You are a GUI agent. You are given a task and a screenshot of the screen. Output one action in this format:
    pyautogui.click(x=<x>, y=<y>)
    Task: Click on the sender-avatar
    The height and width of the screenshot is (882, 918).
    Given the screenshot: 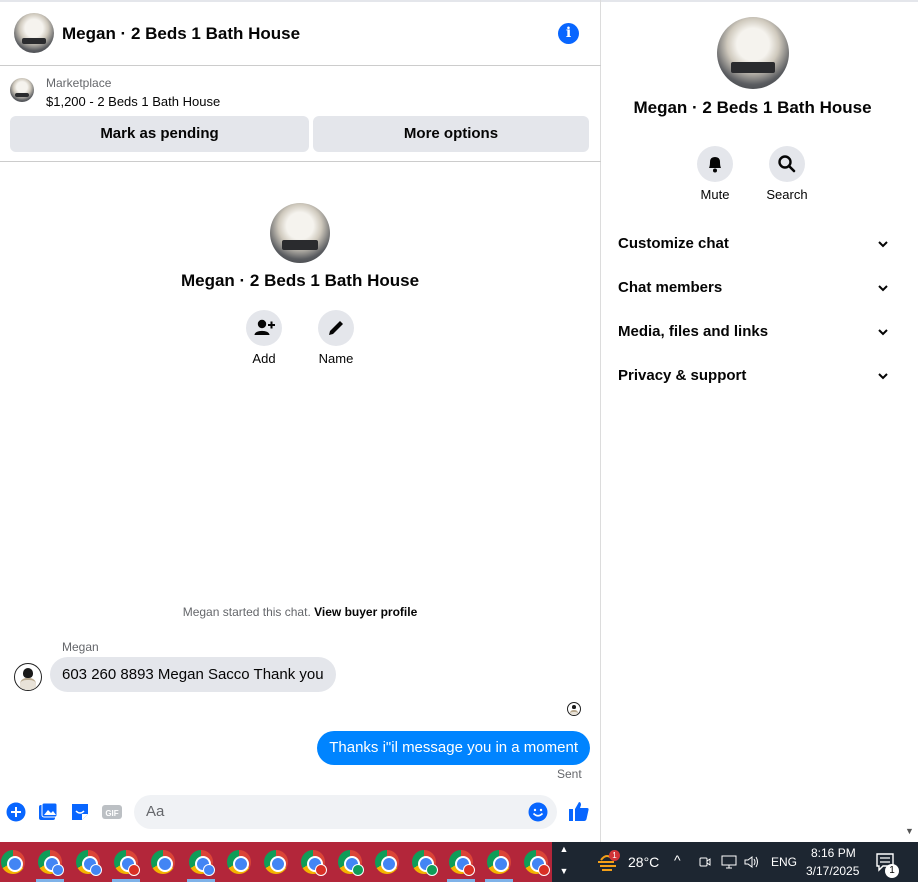 What is the action you would take?
    pyautogui.click(x=28, y=677)
    